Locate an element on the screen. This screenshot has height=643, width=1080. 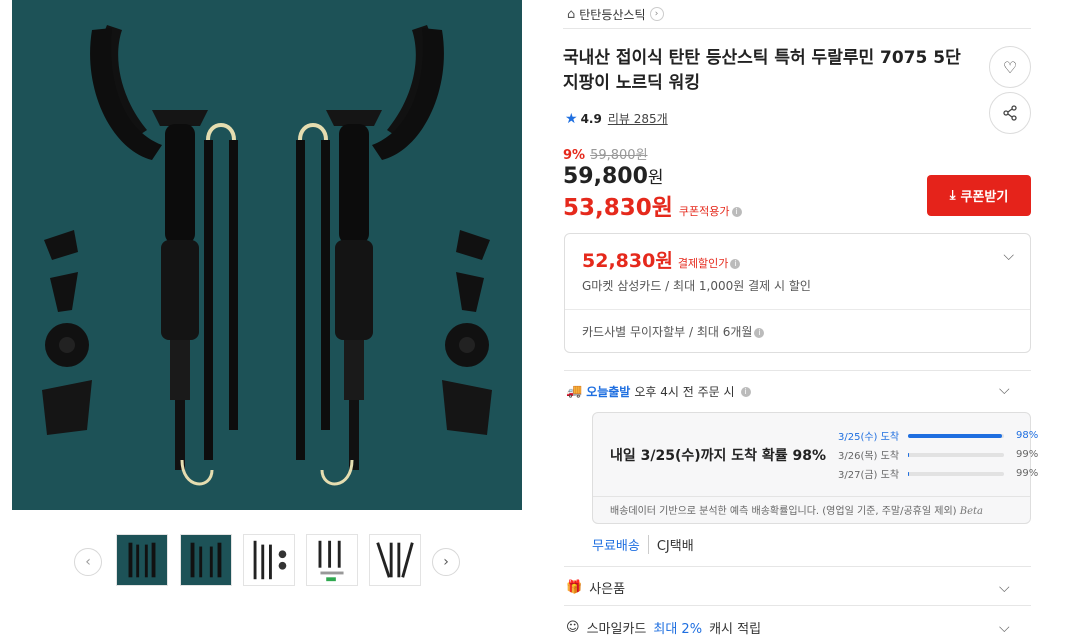
installment-info: 카드사별 무이자할부 / 최대 6개월 i is located at coordinates (673, 331).